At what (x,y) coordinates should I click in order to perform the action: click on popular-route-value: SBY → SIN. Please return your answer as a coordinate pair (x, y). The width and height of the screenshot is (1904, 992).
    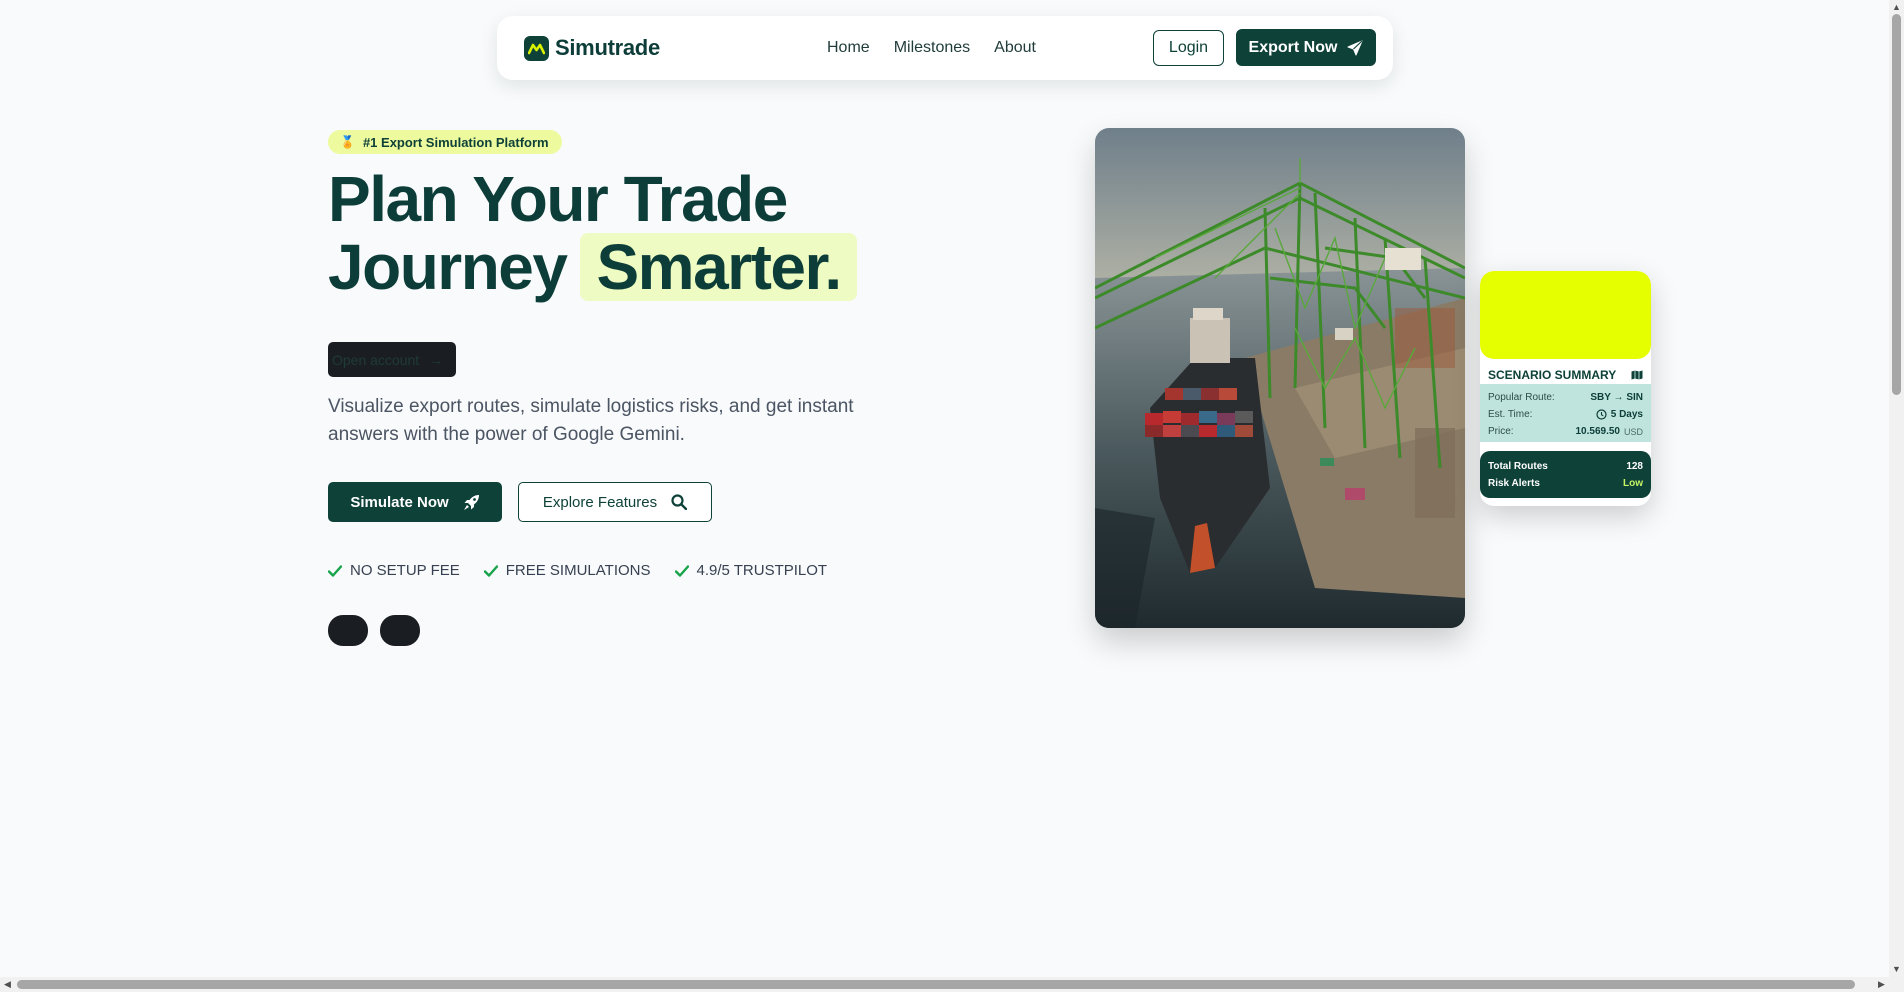
    Looking at the image, I should click on (1616, 397).